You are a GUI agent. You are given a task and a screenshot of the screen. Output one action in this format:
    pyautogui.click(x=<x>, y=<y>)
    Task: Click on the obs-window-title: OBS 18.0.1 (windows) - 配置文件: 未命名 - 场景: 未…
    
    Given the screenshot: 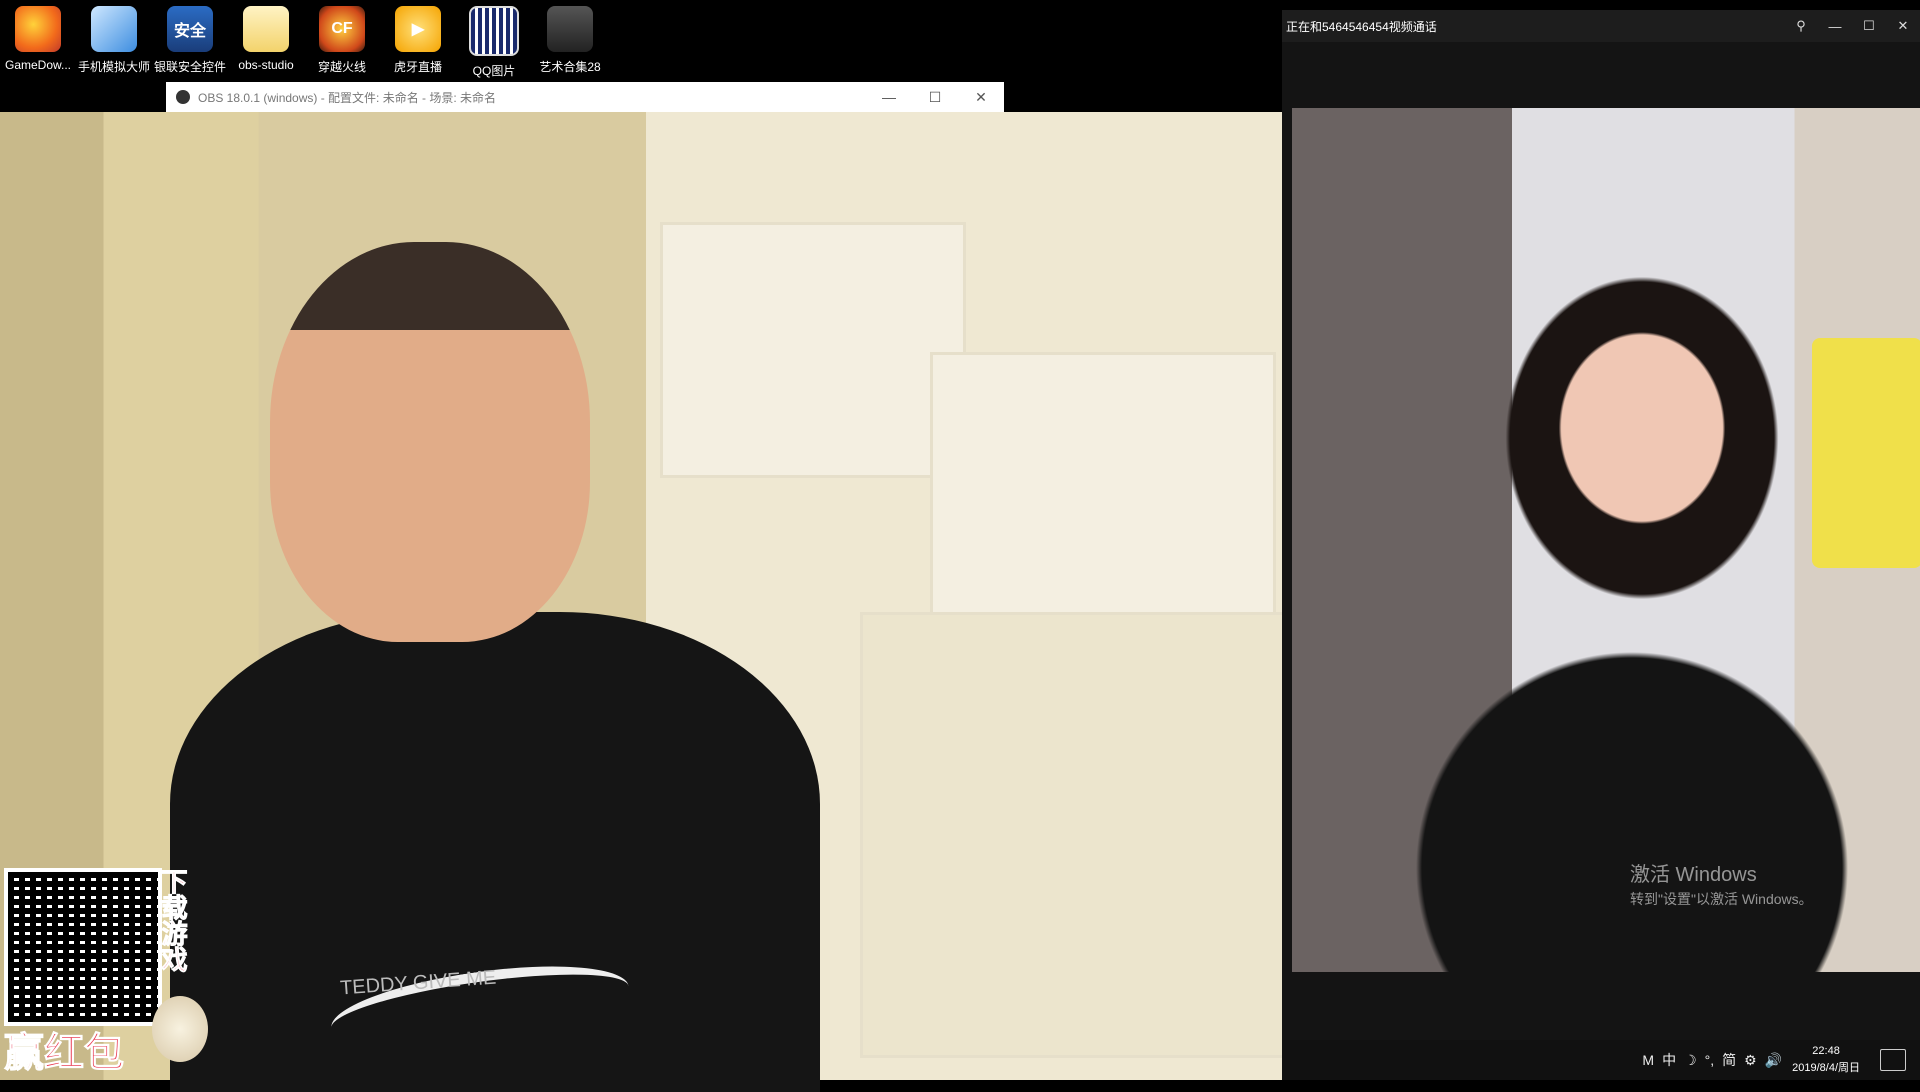 What is the action you would take?
    pyautogui.click(x=347, y=97)
    